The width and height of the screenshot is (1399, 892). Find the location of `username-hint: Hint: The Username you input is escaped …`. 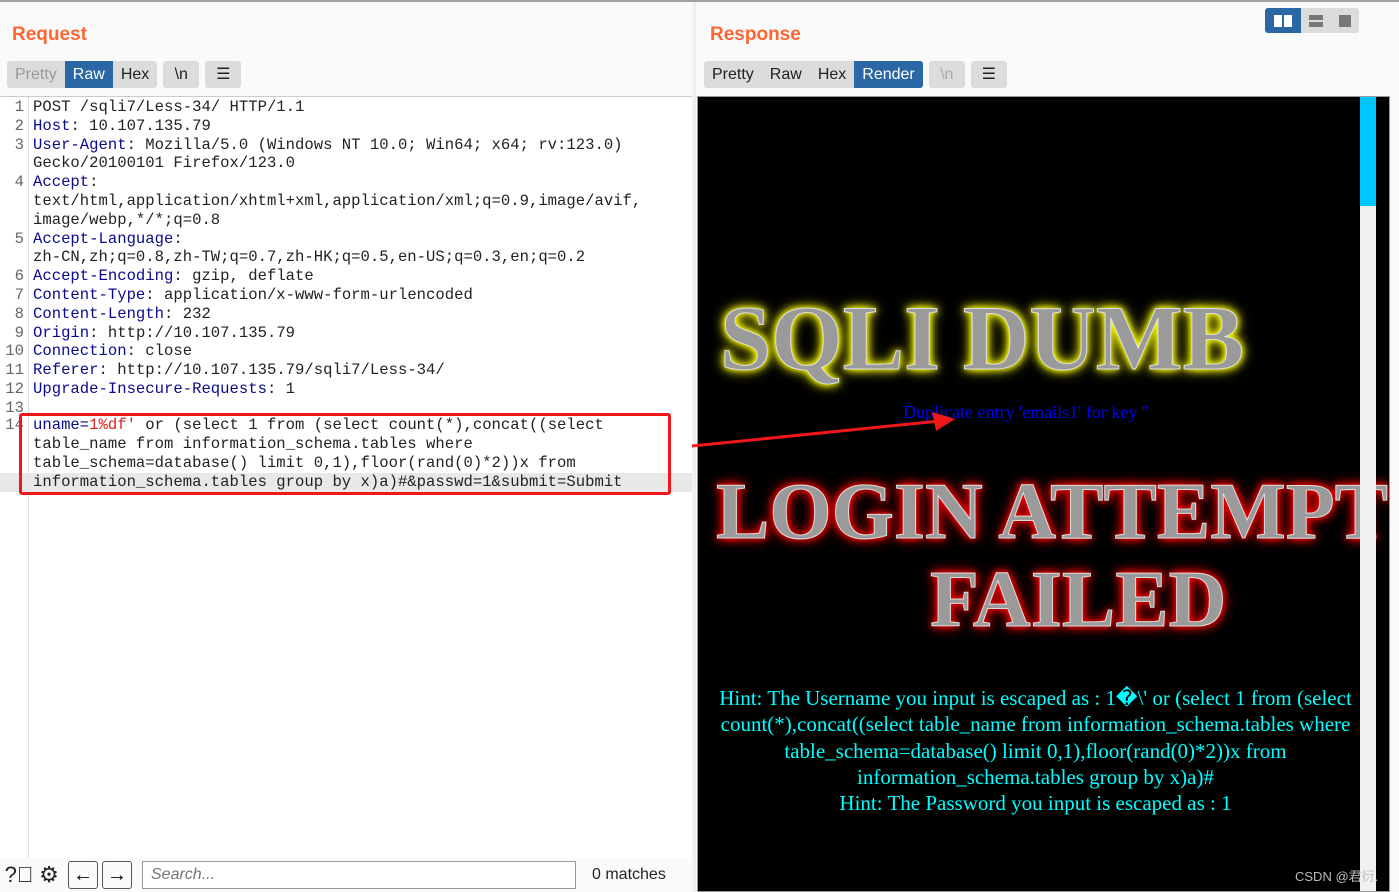

username-hint: Hint: The Username you input is escaped … is located at coordinates (1035, 737).